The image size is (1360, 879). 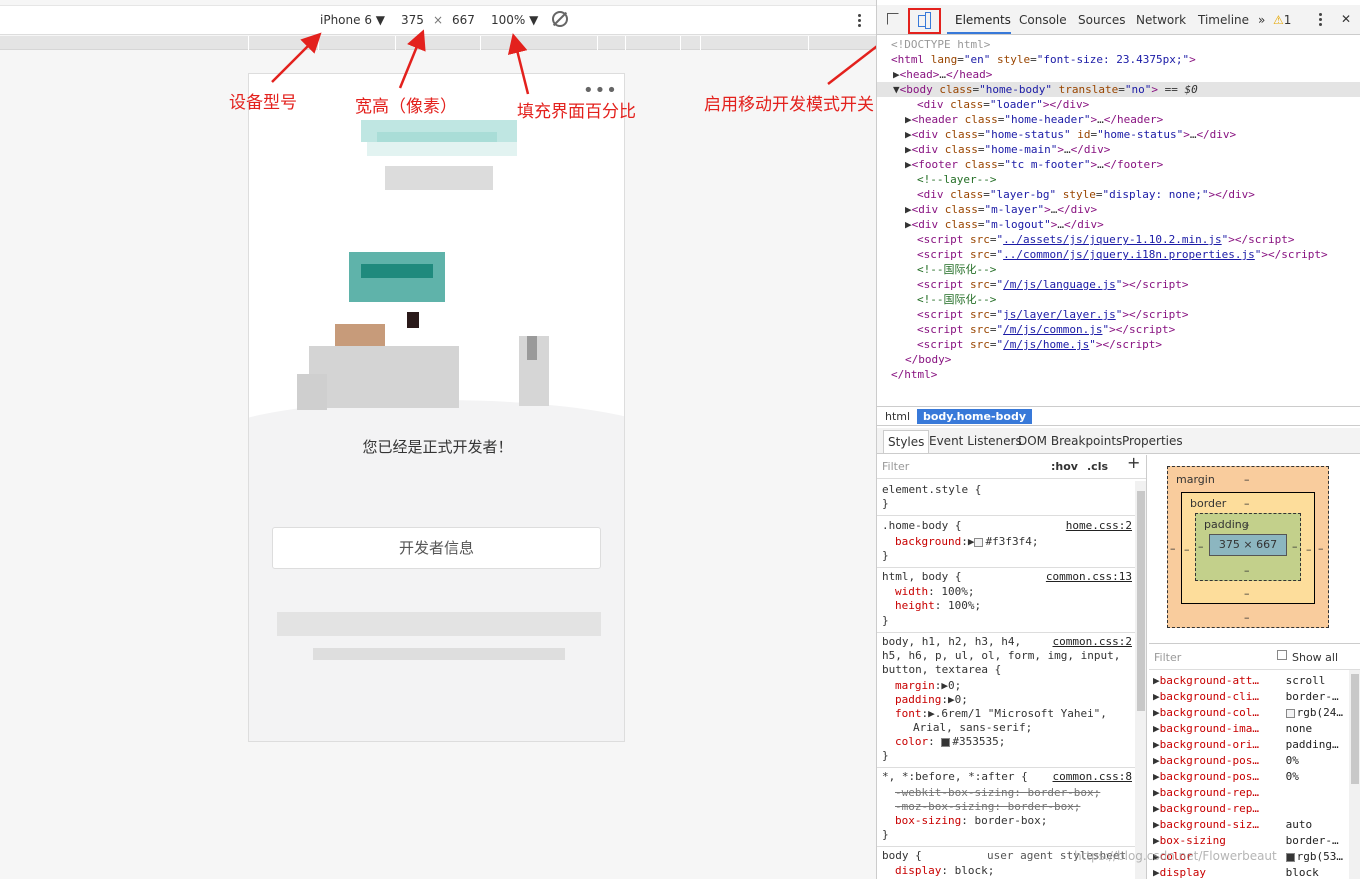 I want to click on rule-selector: html, body {common.css:13, so click(x=1006, y=577).